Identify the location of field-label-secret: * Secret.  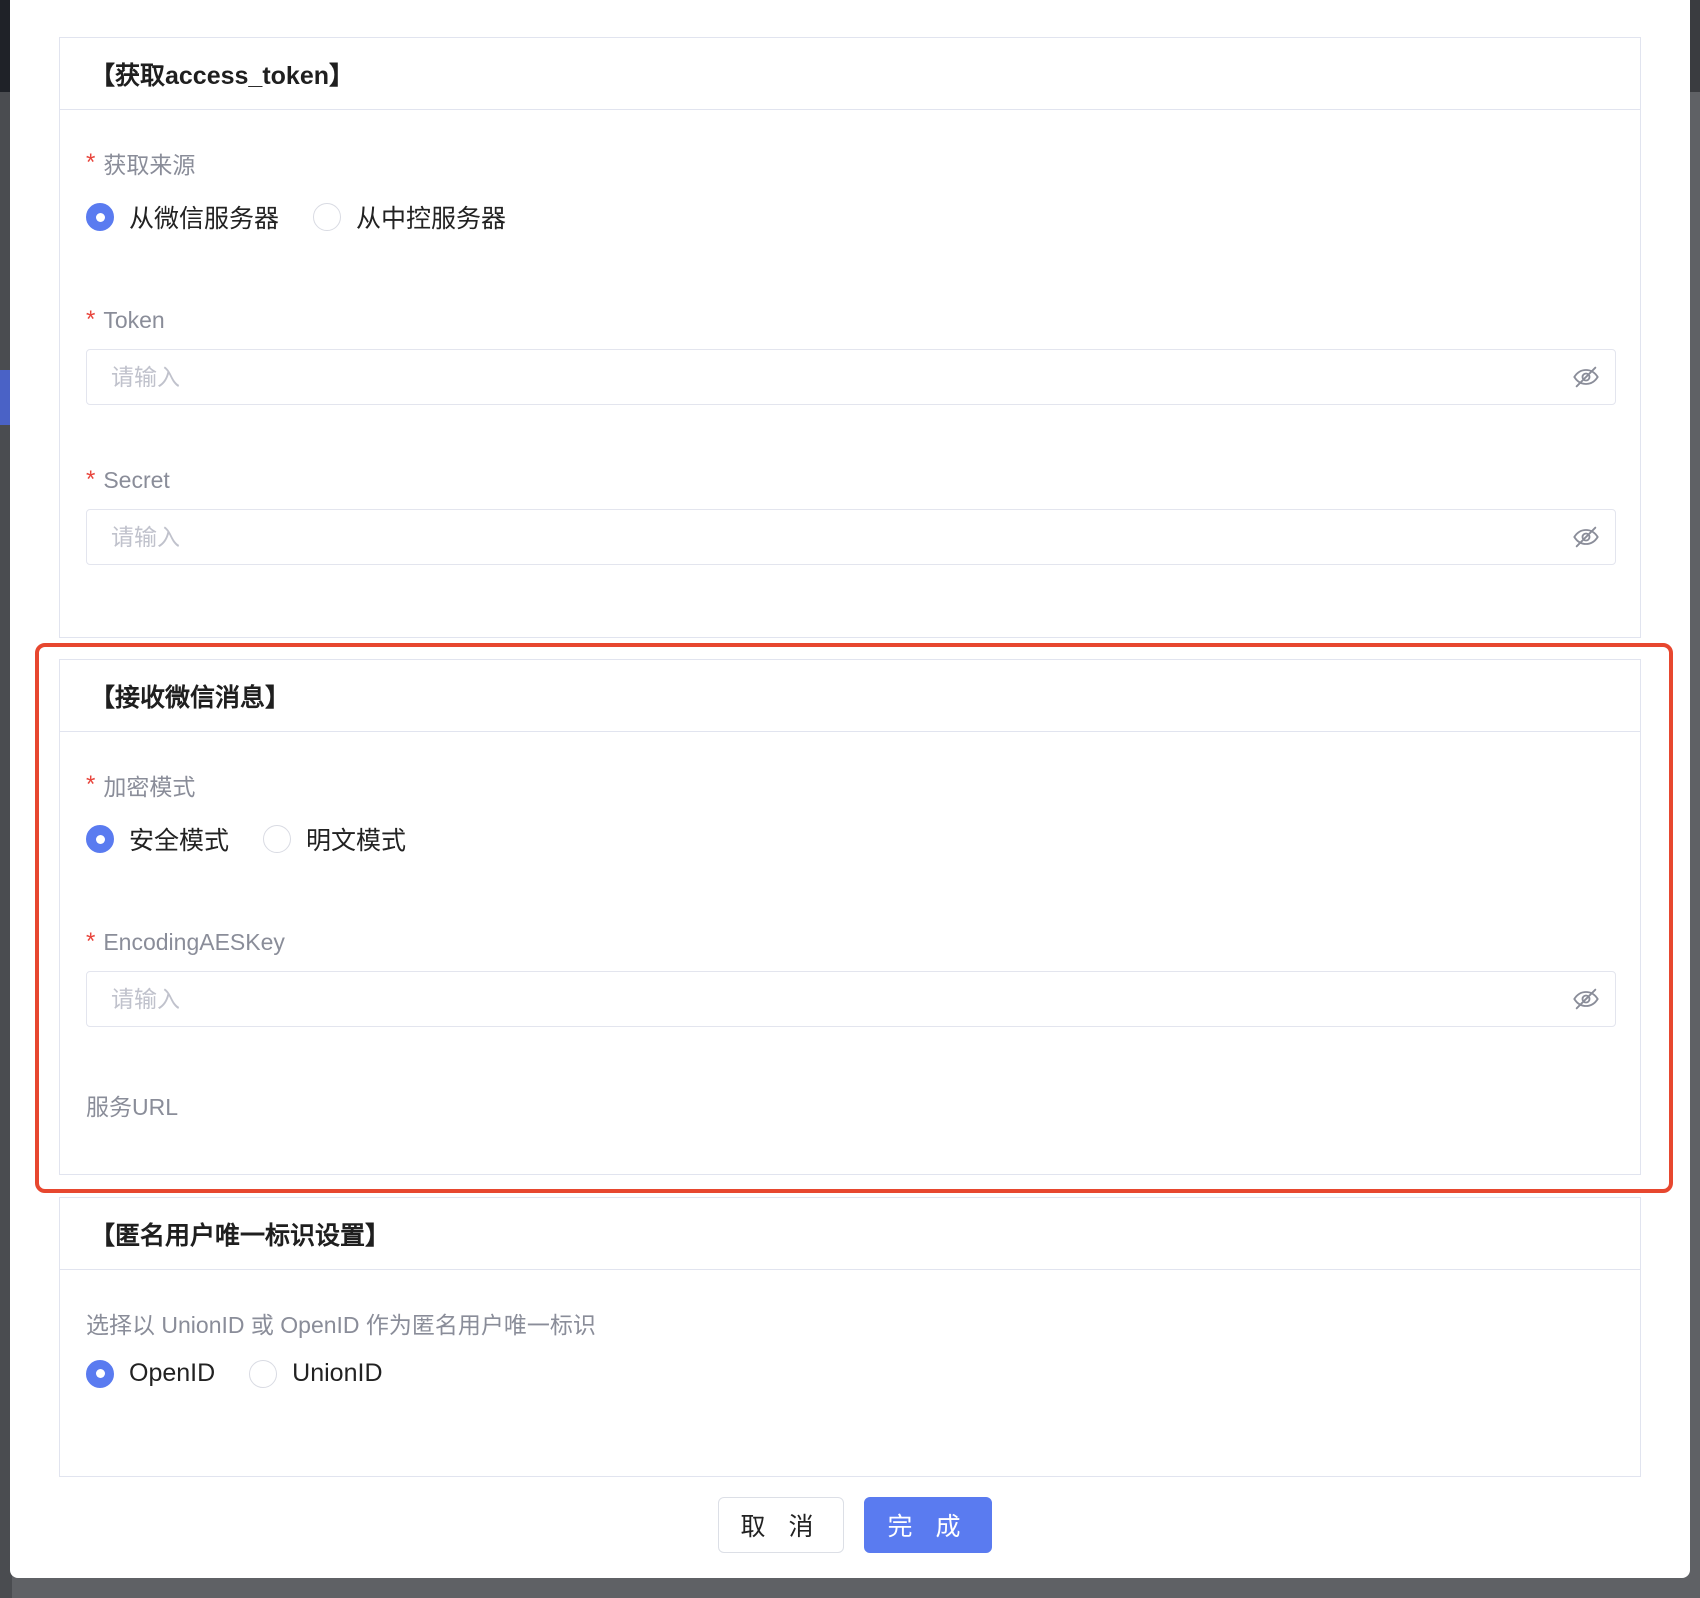
(128, 480).